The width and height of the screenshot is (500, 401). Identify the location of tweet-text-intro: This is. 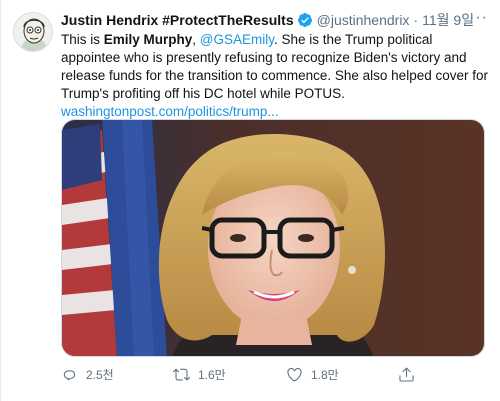
(82, 39).